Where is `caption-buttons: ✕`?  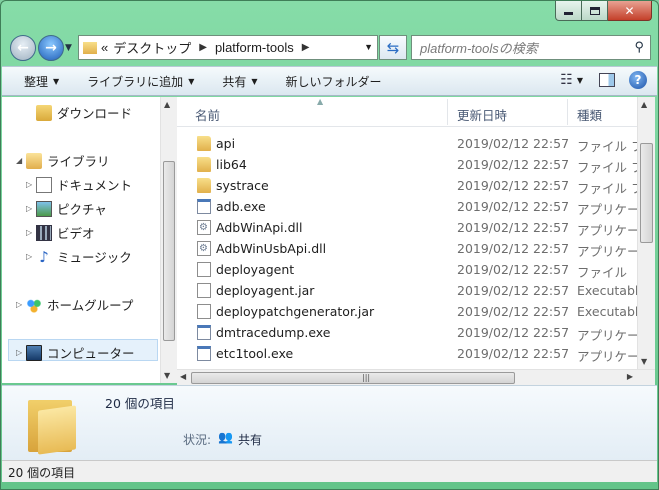 caption-buttons: ✕ is located at coordinates (603, 11).